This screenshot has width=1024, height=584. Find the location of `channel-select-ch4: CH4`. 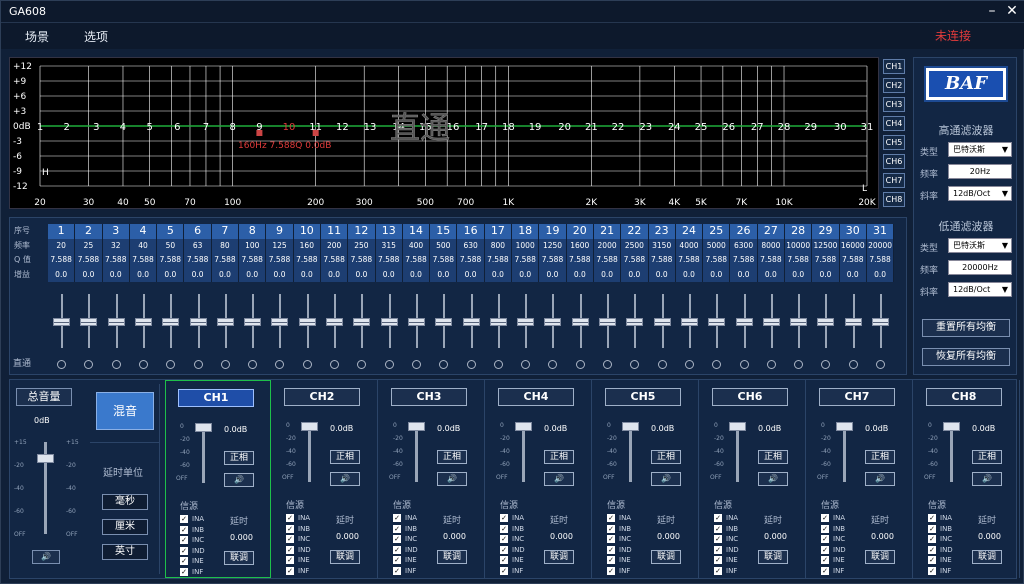

channel-select-ch4: CH4 is located at coordinates (894, 123).